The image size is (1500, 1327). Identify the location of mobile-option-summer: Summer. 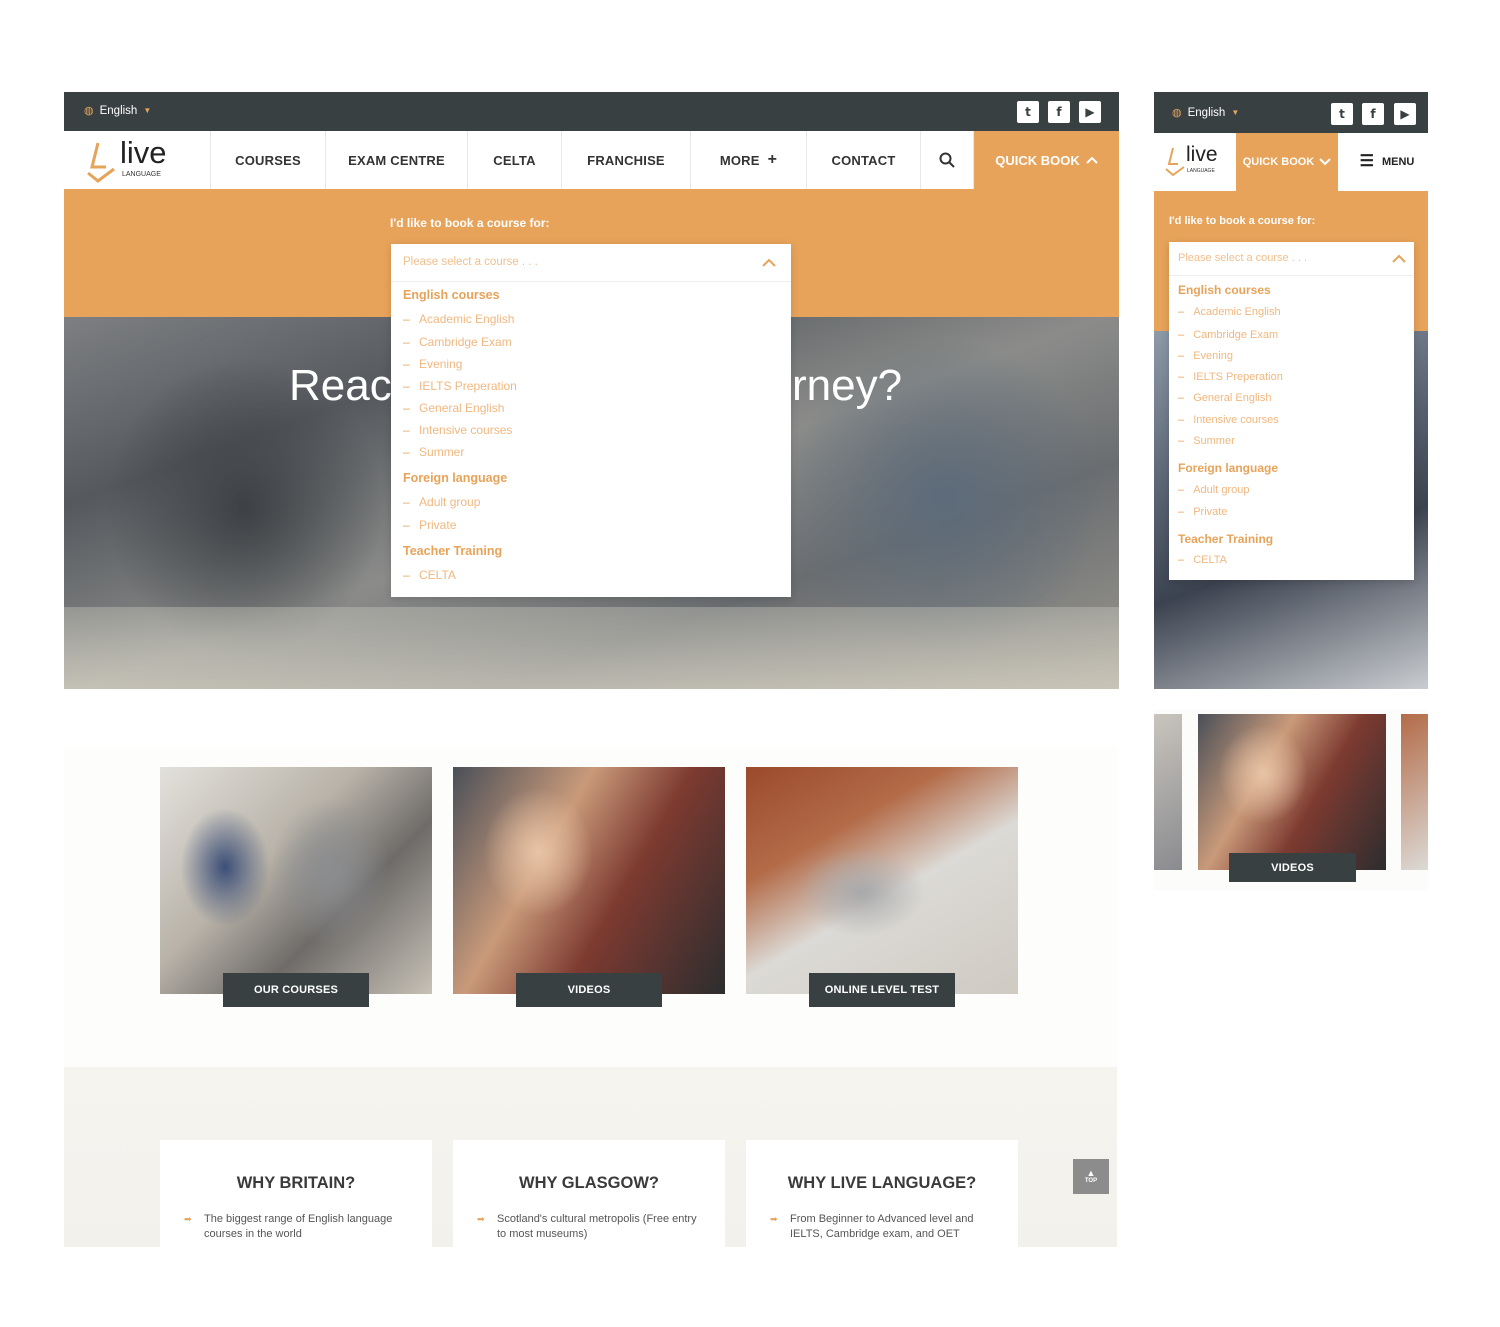
(1206, 441).